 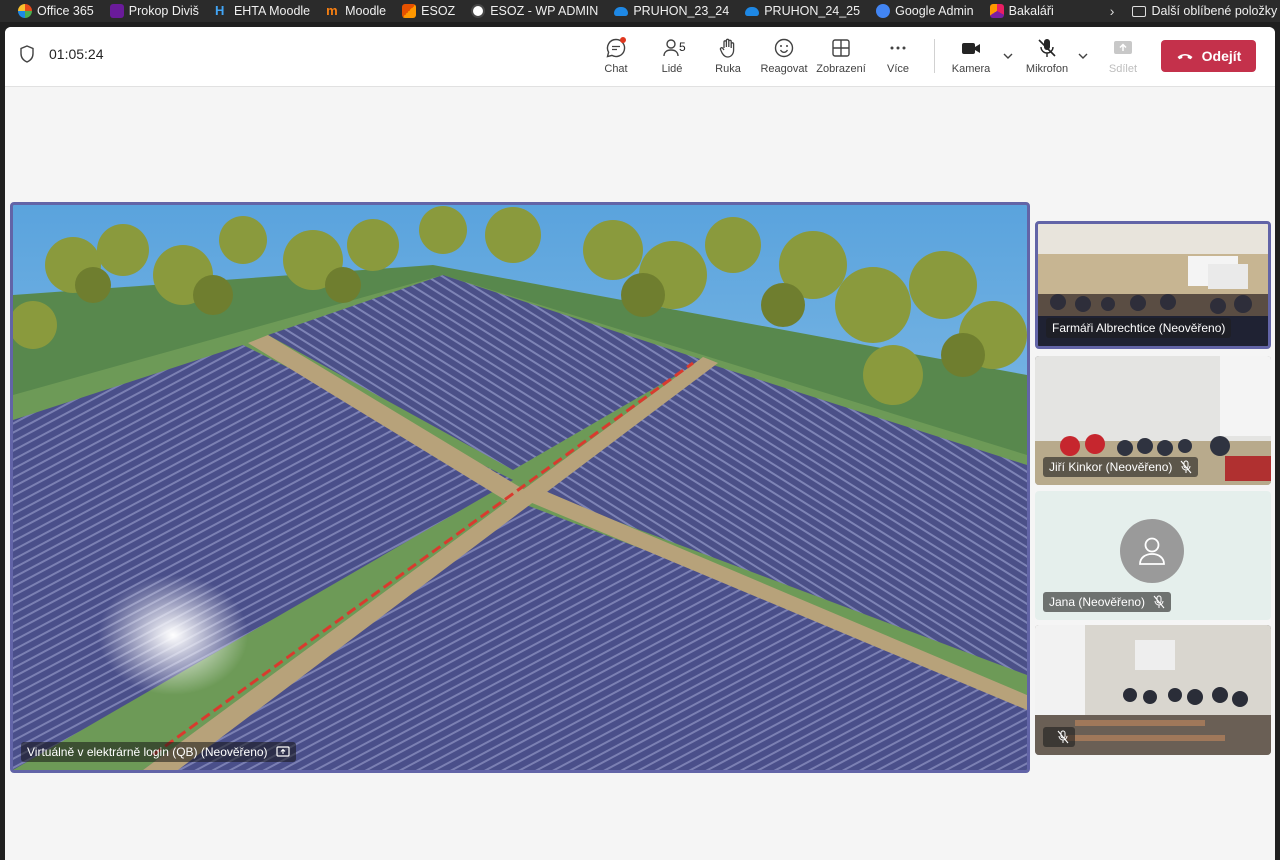 I want to click on participant-name: Farmáři Albrechtice (Neověřeno), so click(x=1139, y=328).